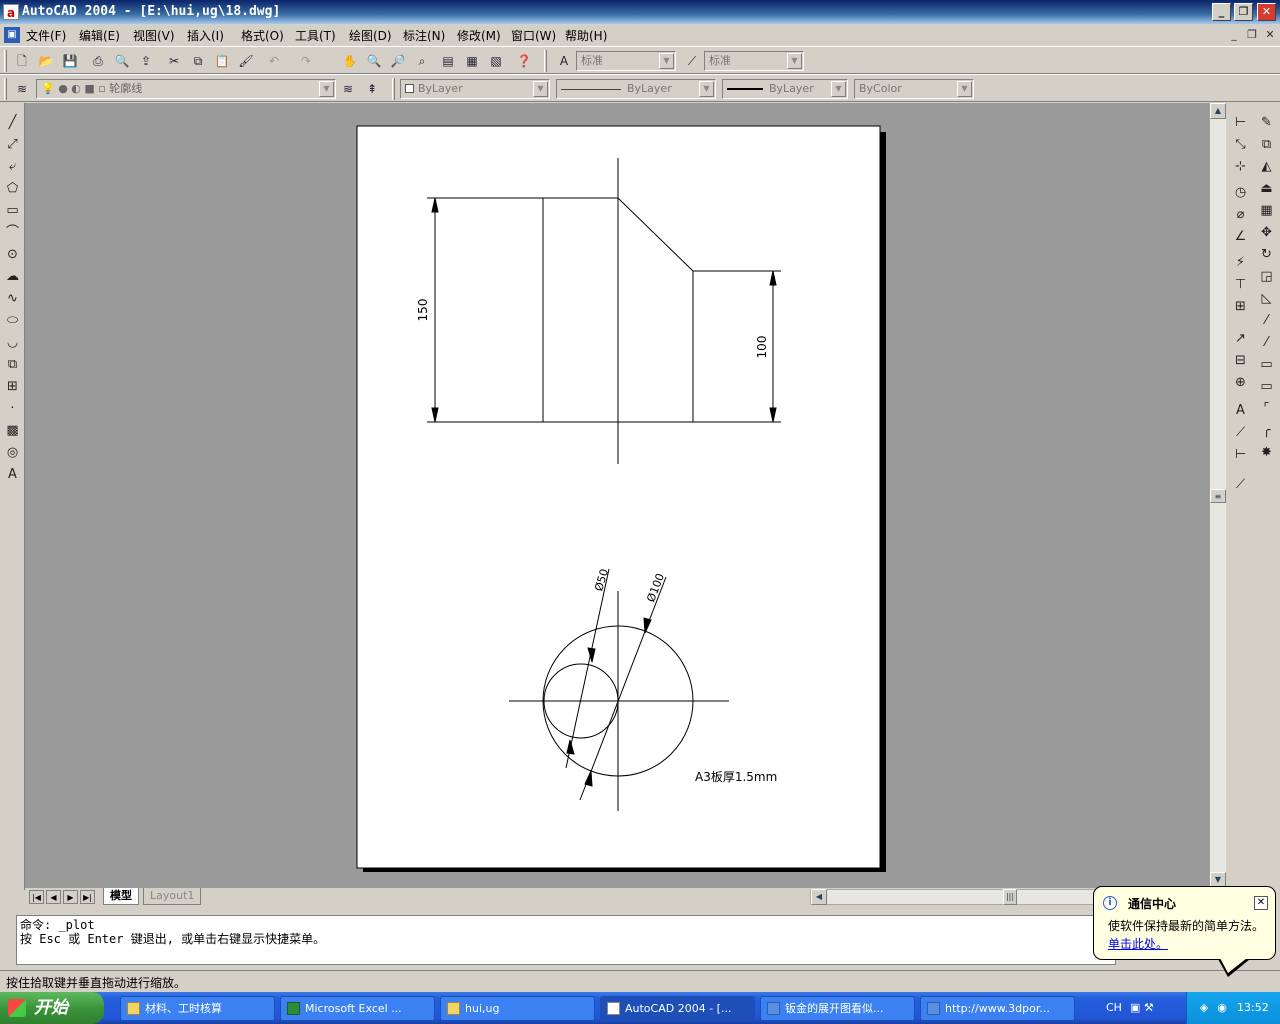 Image resolution: width=1280 pixels, height=1024 pixels. I want to click on scroll-left-icon: ◀, so click(819, 897).